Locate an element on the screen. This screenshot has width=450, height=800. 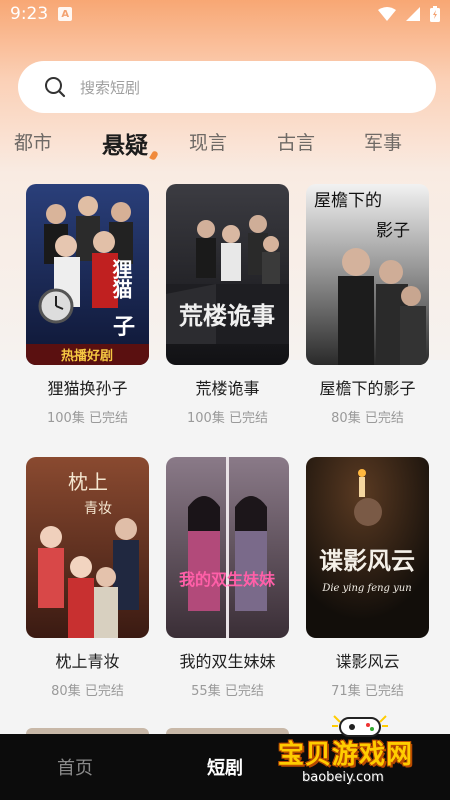
drama-card: 荒楼诡事 荒楼诡事 100集 已完结 is located at coordinates (227, 305).